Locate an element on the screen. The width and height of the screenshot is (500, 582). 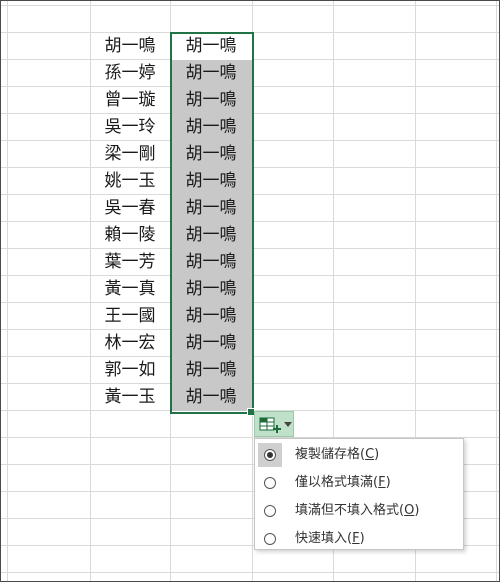
menu-item-label: 複製儲存格(C) is located at coordinates (337, 454).